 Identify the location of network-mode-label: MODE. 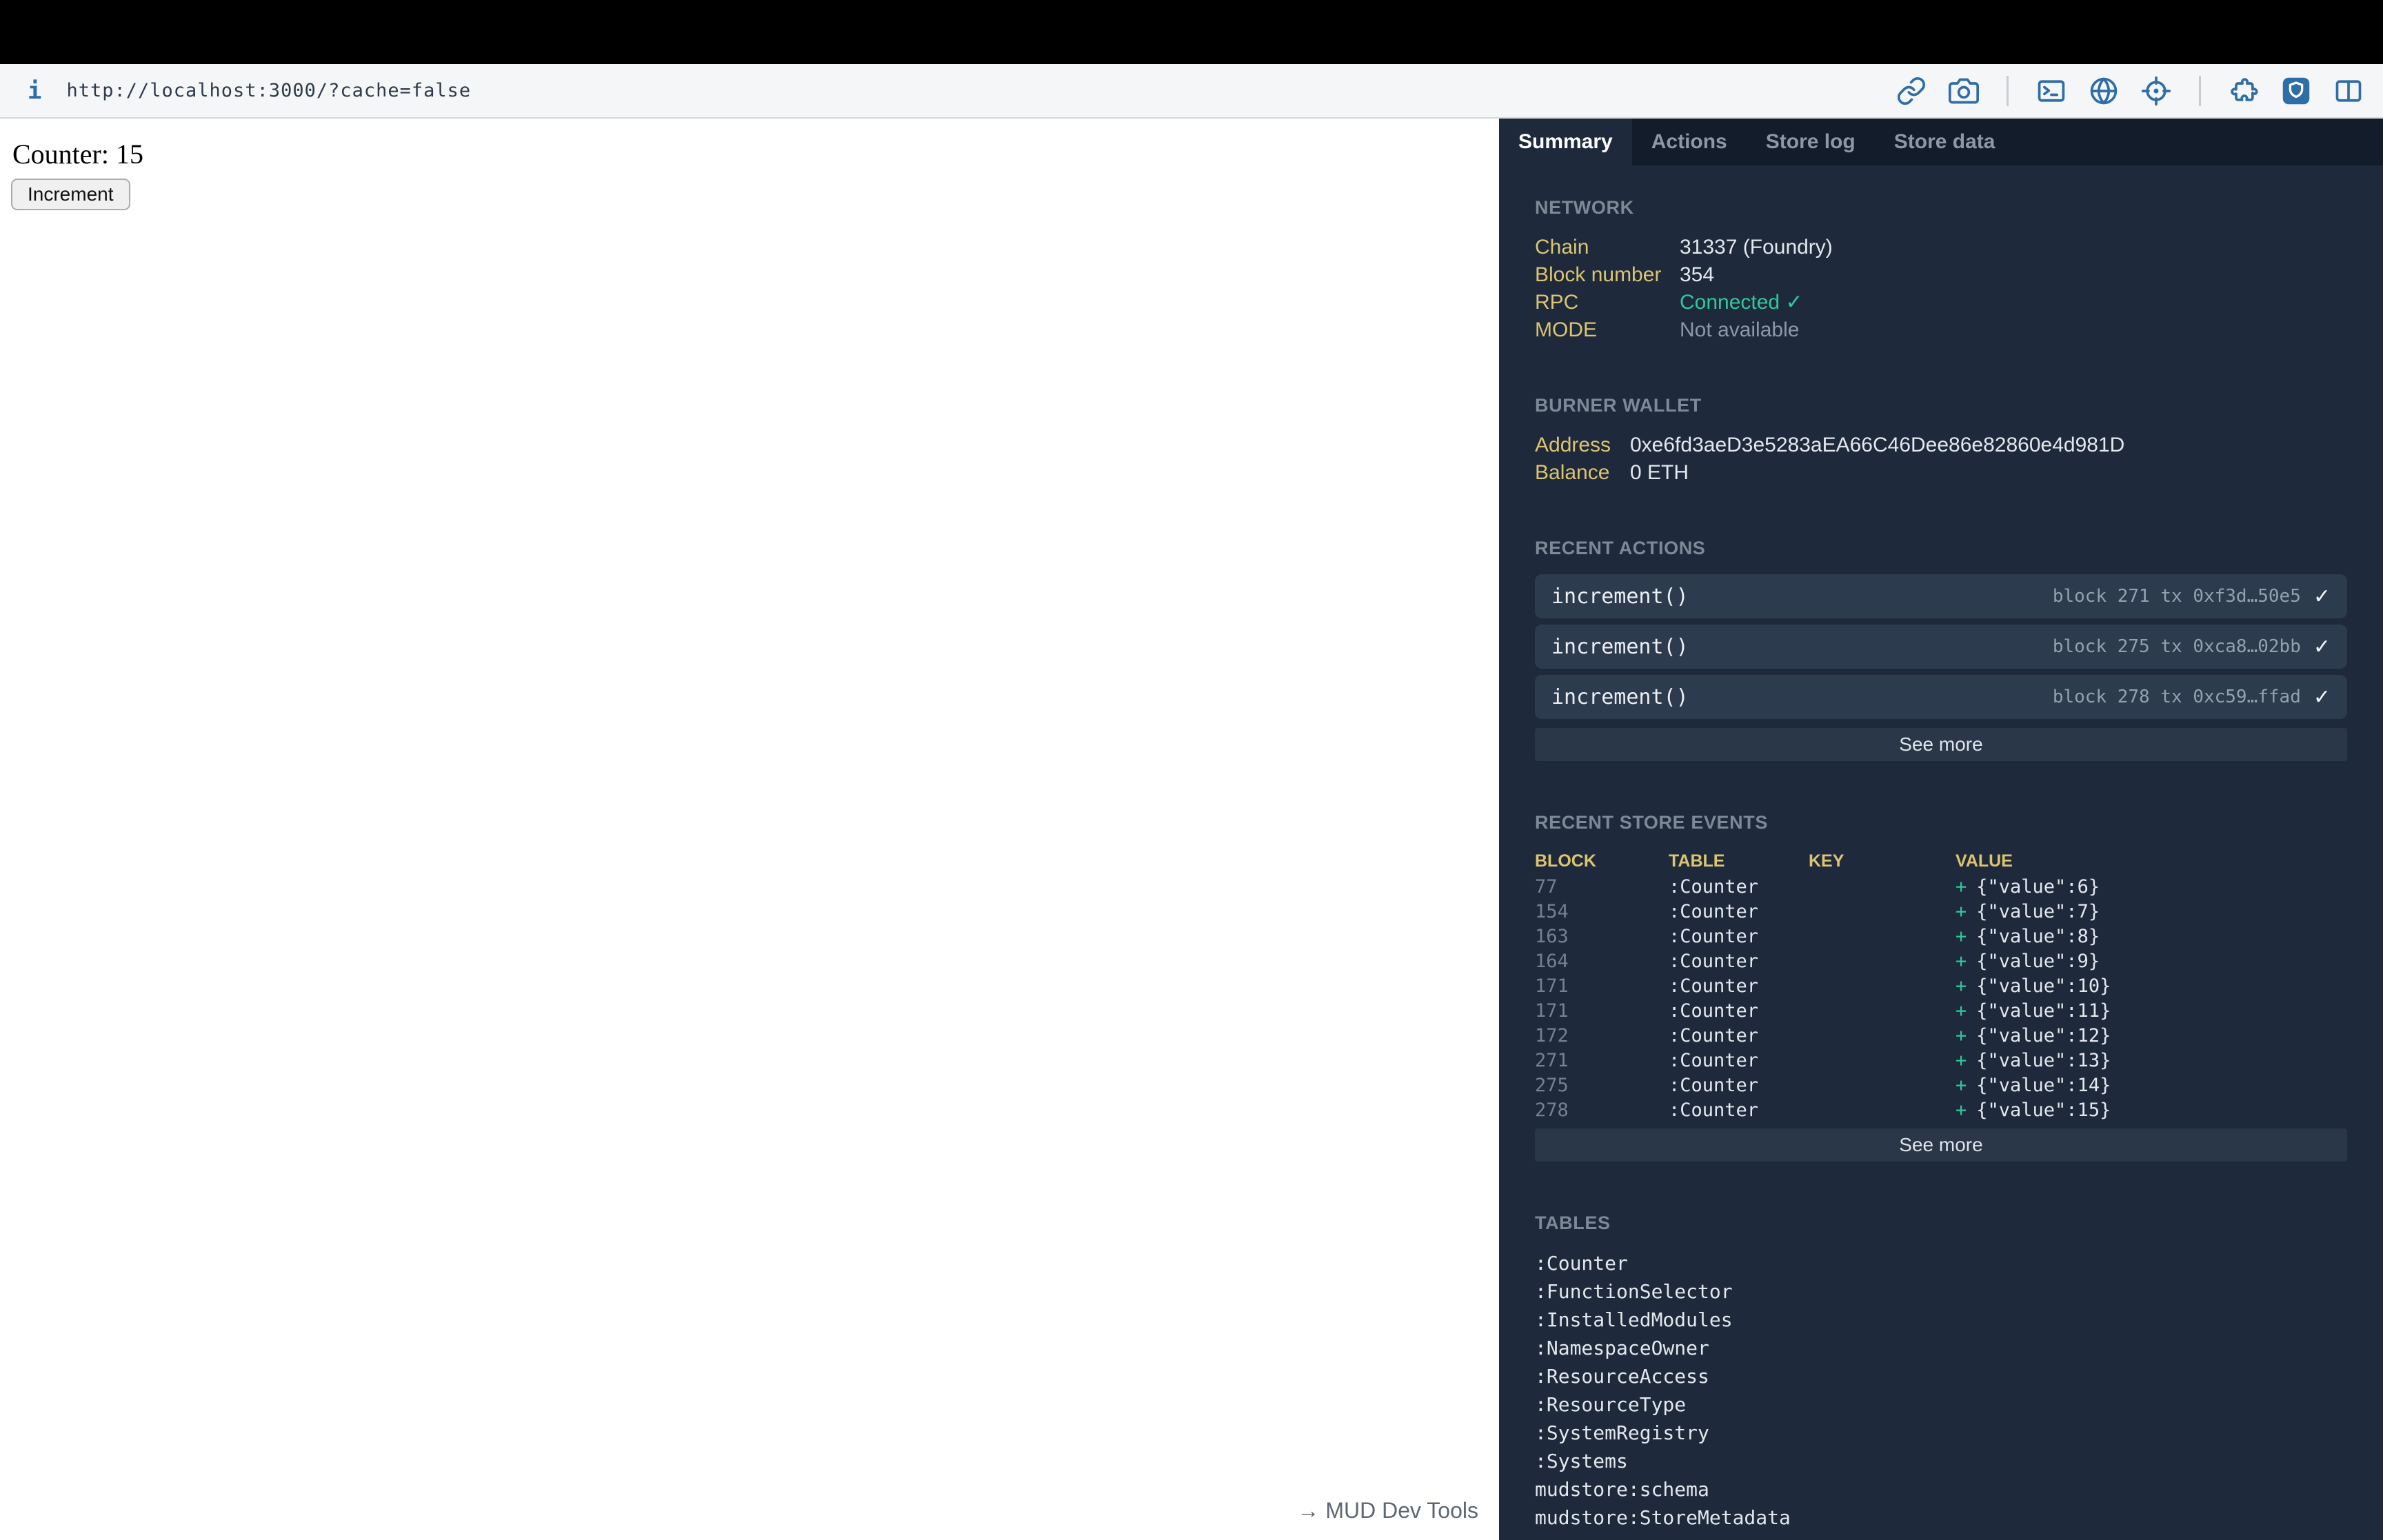
(1566, 330).